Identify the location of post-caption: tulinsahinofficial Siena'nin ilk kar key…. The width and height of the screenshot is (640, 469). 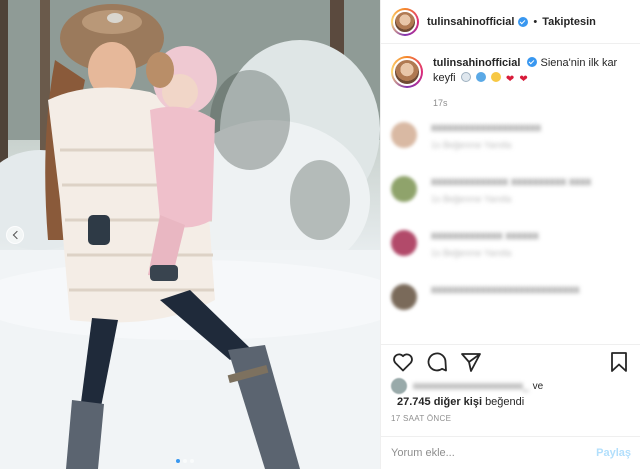
(510, 66).